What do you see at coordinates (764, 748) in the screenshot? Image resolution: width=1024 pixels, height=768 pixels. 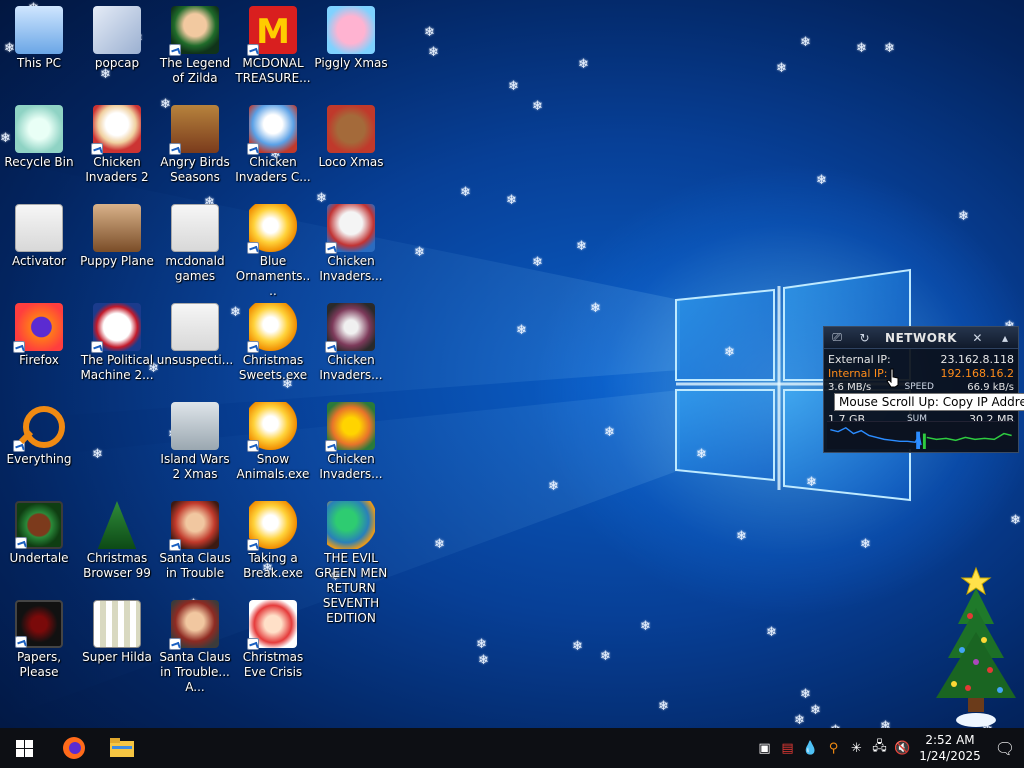 I see `task-manager-icon: ▣` at bounding box center [764, 748].